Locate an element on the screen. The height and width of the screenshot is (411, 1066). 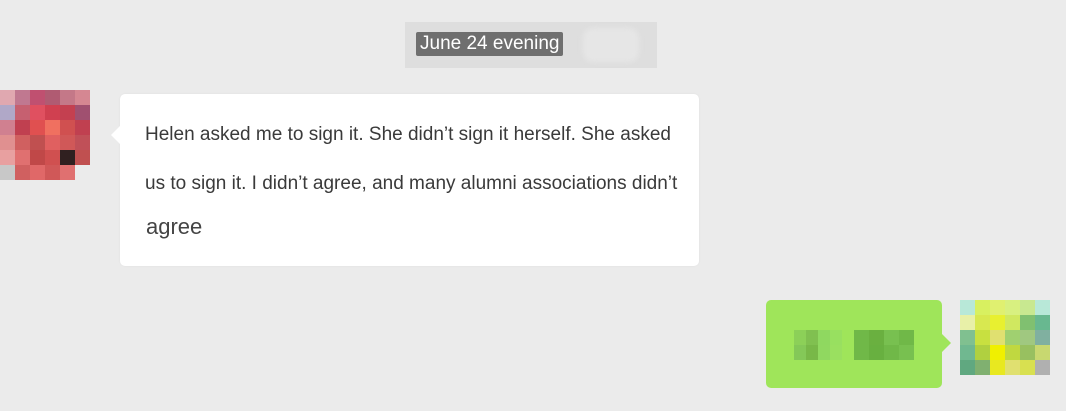
message-text-line: agree is located at coordinates (174, 226).